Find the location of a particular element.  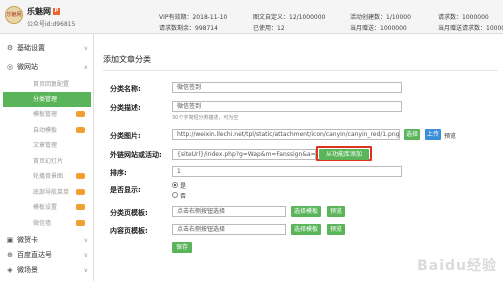

sidebar-item-label: 自动模板 is located at coordinates (45, 130).